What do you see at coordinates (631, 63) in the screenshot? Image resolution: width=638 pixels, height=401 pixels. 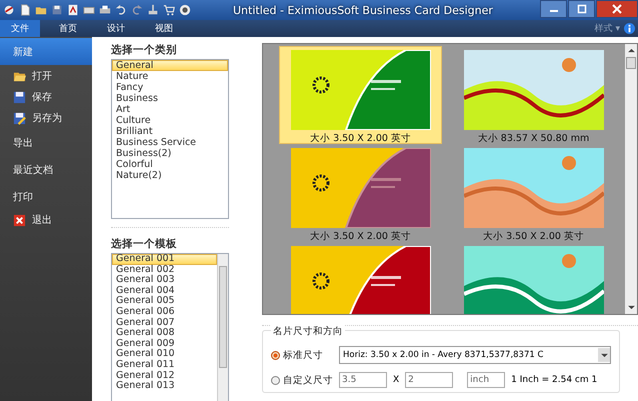 I see `scroll-thumb` at bounding box center [631, 63].